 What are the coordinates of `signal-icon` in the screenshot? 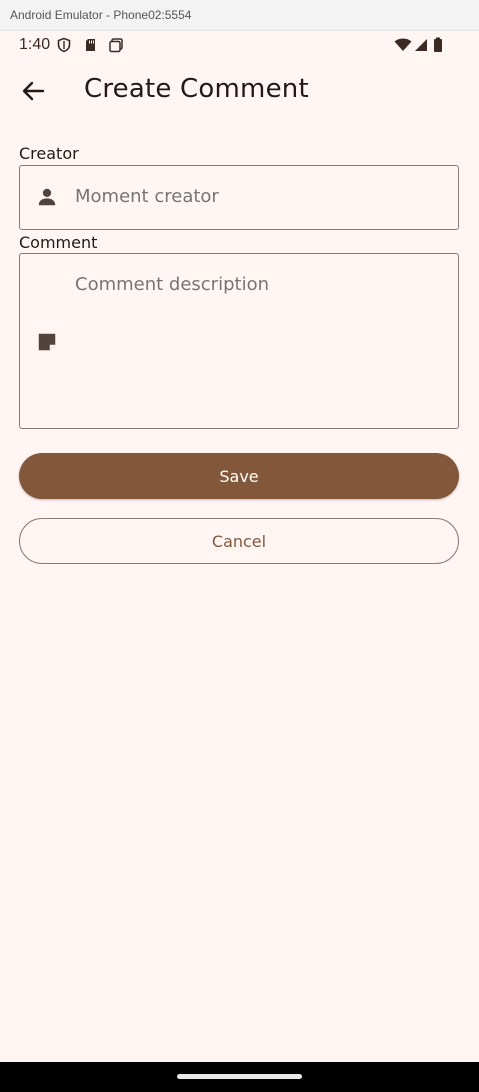 It's located at (421, 45).